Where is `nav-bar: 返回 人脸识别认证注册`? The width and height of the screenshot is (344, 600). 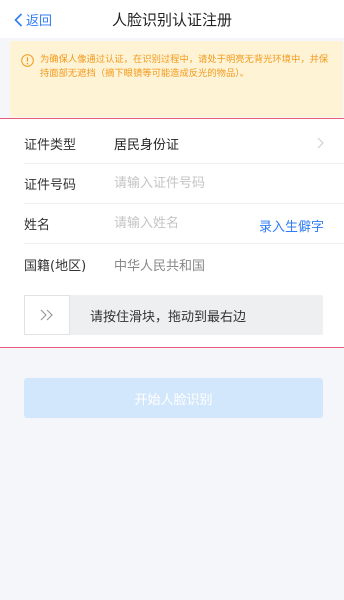 nav-bar: 返回 人脸识别认证注册 is located at coordinates (172, 19).